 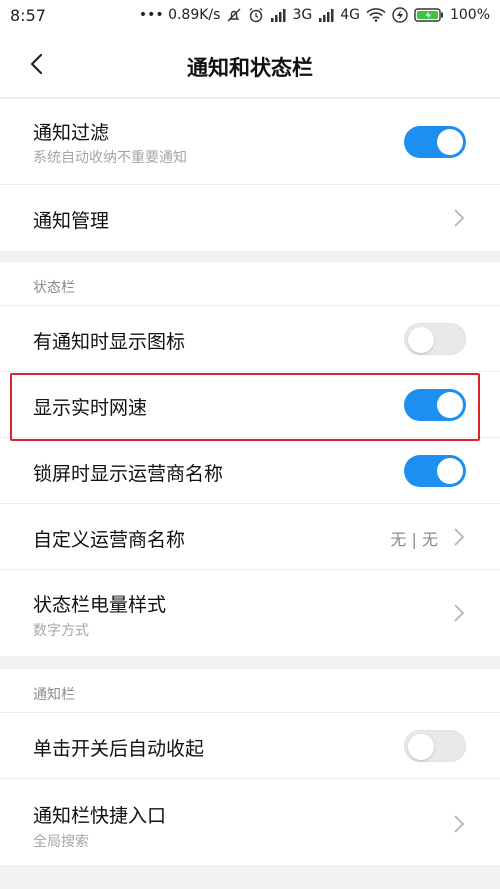 What do you see at coordinates (109, 342) in the screenshot?
I see `row-label: 有通知时显示图标` at bounding box center [109, 342].